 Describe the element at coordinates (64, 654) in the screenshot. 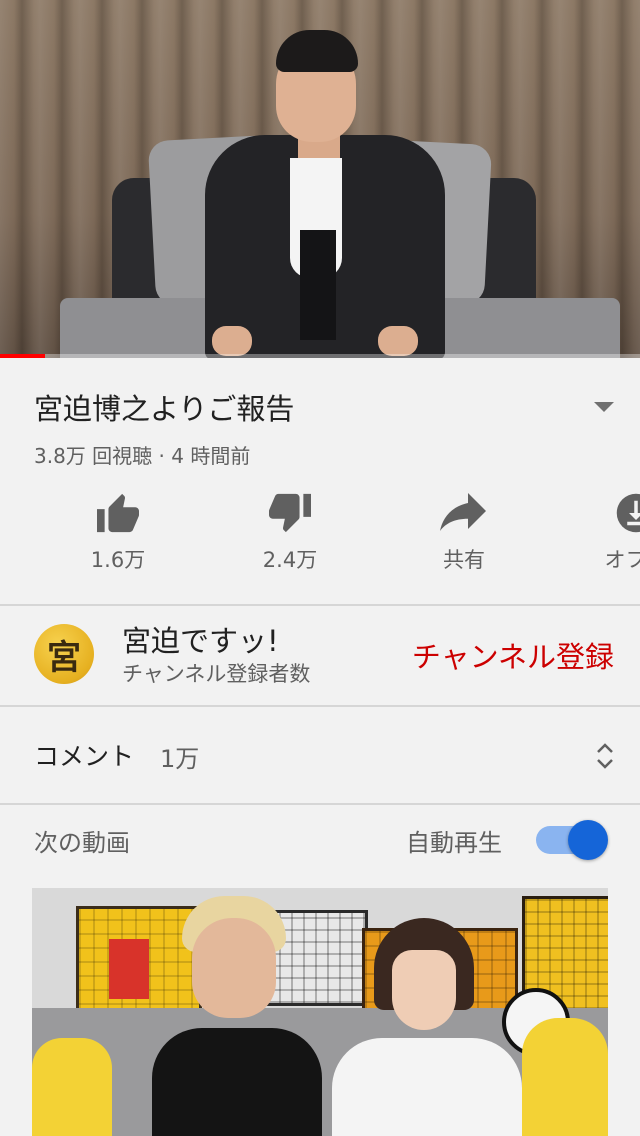

I see `channel-avatar: 宮` at that location.